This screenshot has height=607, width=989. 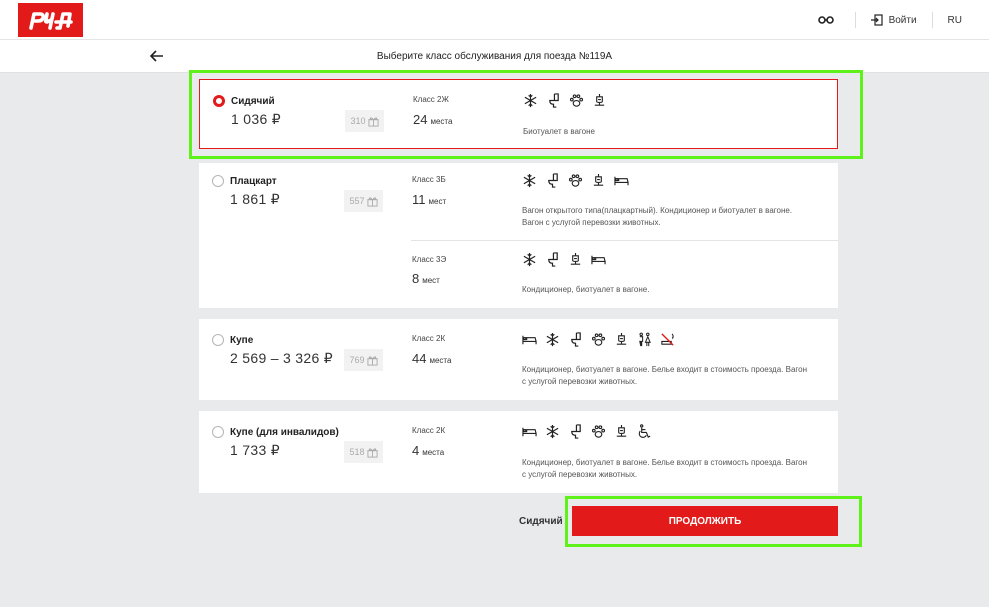 What do you see at coordinates (431, 99) in the screenshot?
I see `car-class-label: Класс 2Ж` at bounding box center [431, 99].